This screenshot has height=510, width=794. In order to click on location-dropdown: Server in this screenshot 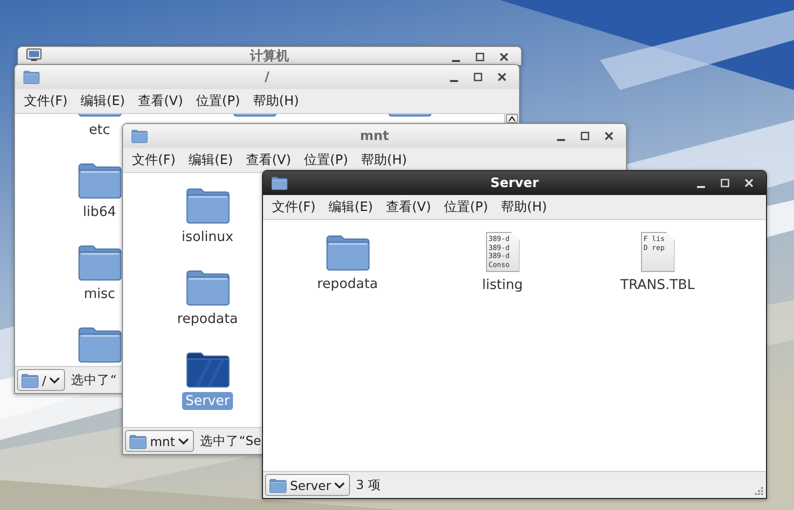, I will do `click(307, 485)`.